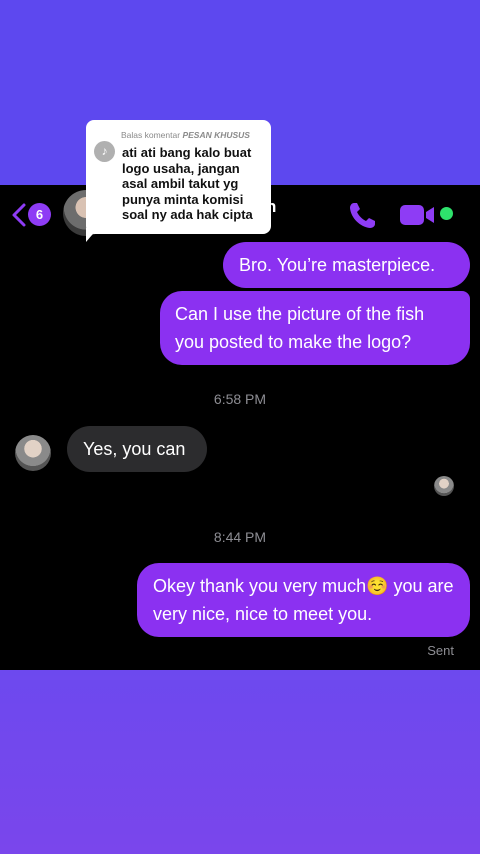  What do you see at coordinates (19, 215) in the screenshot?
I see `back-chevron-icon` at bounding box center [19, 215].